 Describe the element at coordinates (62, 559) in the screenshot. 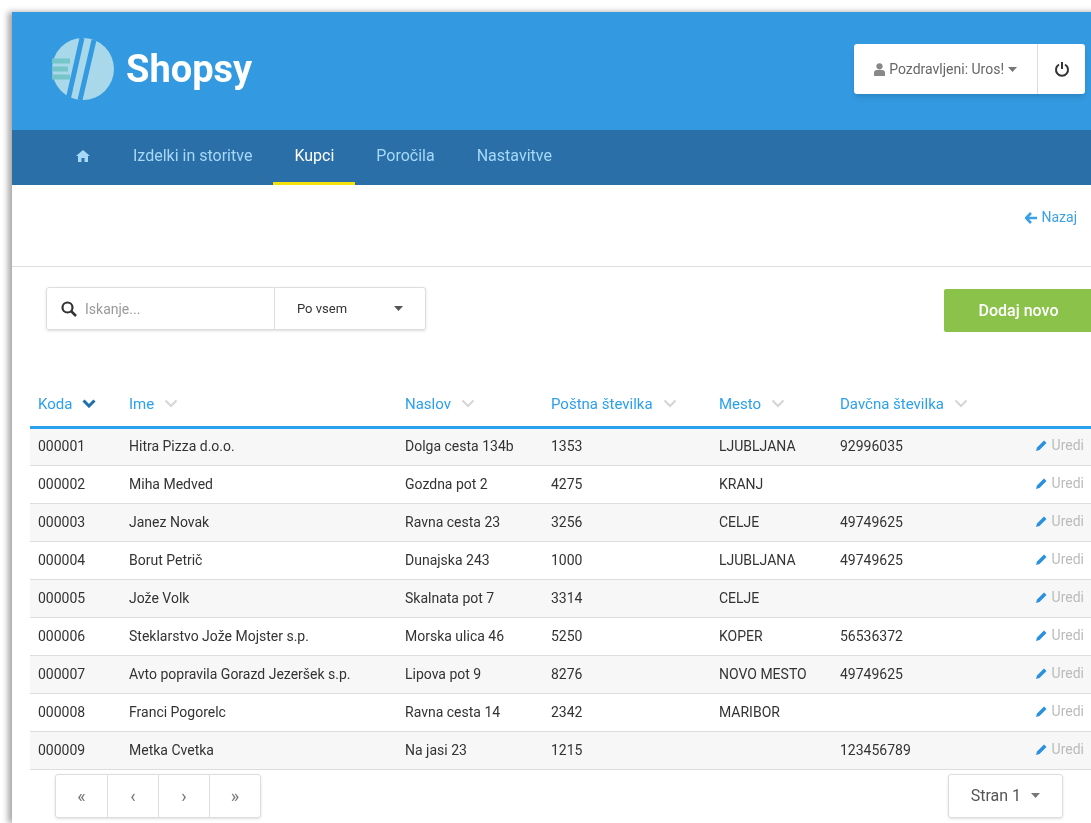

I see `table-cell: 000004` at that location.